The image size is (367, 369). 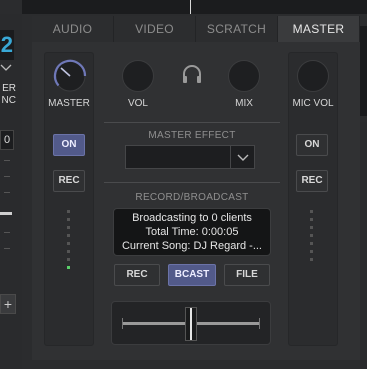 What do you see at coordinates (363, 245) in the screenshot?
I see `right-deck-edge-lower` at bounding box center [363, 245].